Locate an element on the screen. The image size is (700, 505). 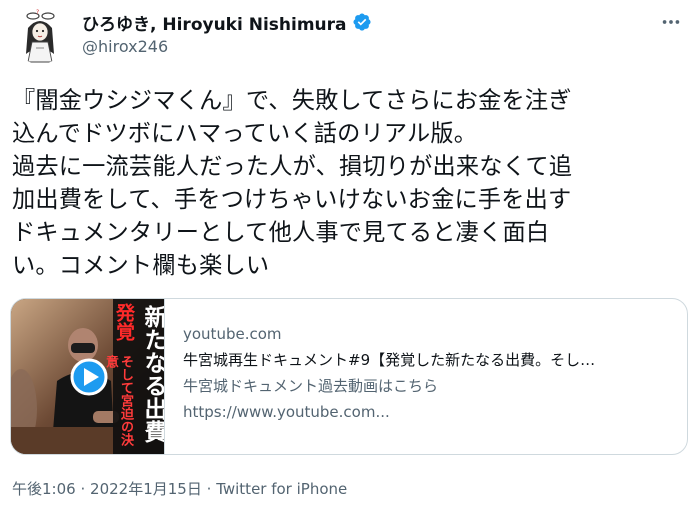
tweet-meta: 午後1:06 · 2022年1月15日 · Twitter for iPhone is located at coordinates (179, 488).